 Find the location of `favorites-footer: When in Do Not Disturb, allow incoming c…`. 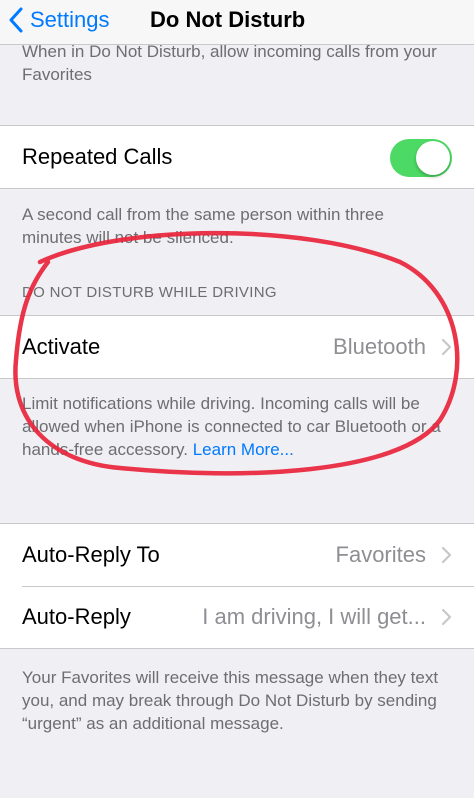

favorites-footer: When in Do Not Disturb, allow incoming c… is located at coordinates (229, 63).